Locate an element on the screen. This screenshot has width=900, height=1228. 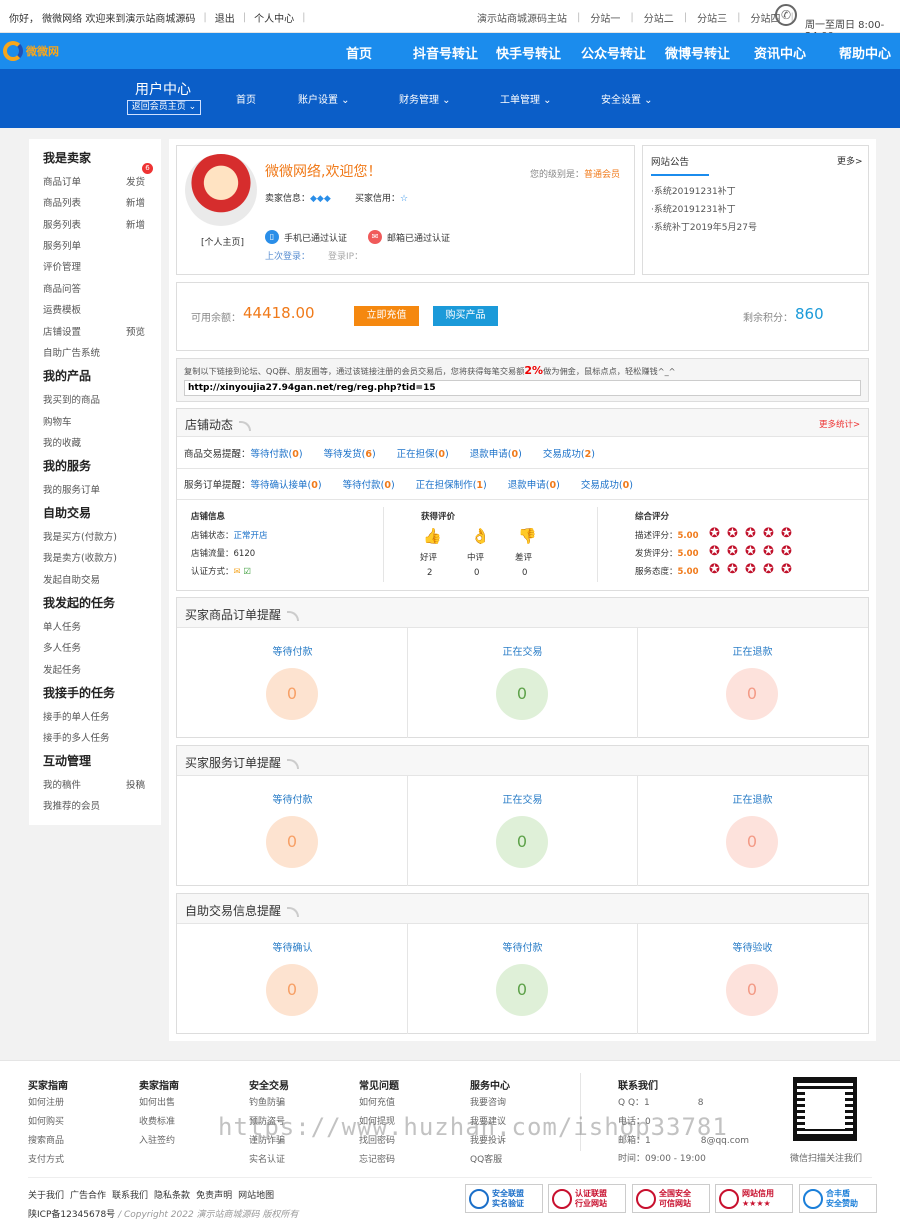
cert-badge: 安全联盟 实名验证 is located at coordinates (504, 1198).